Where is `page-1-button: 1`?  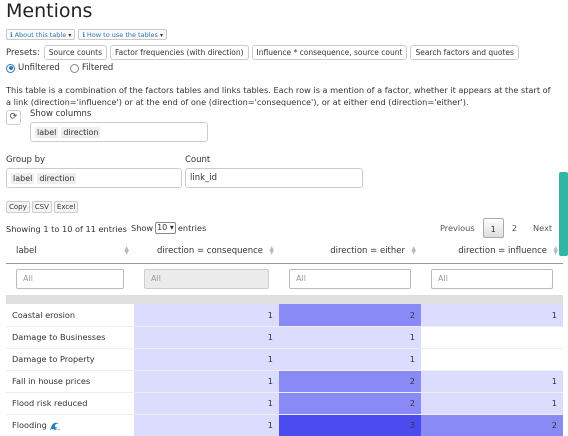
page-1-button: 1 is located at coordinates (493, 228).